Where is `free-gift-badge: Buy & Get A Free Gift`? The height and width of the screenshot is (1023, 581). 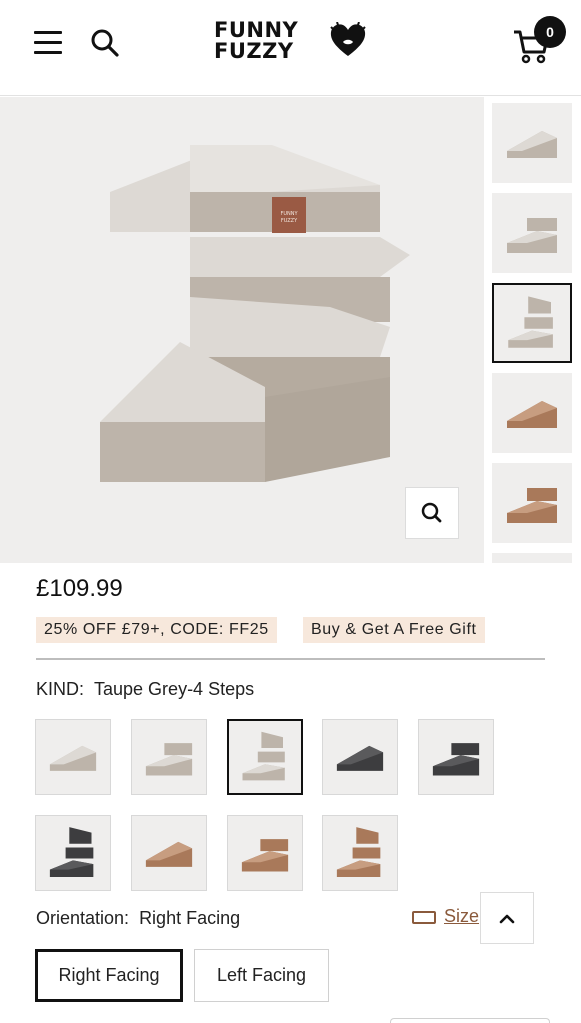
free-gift-badge: Buy & Get A Free Gift is located at coordinates (394, 630).